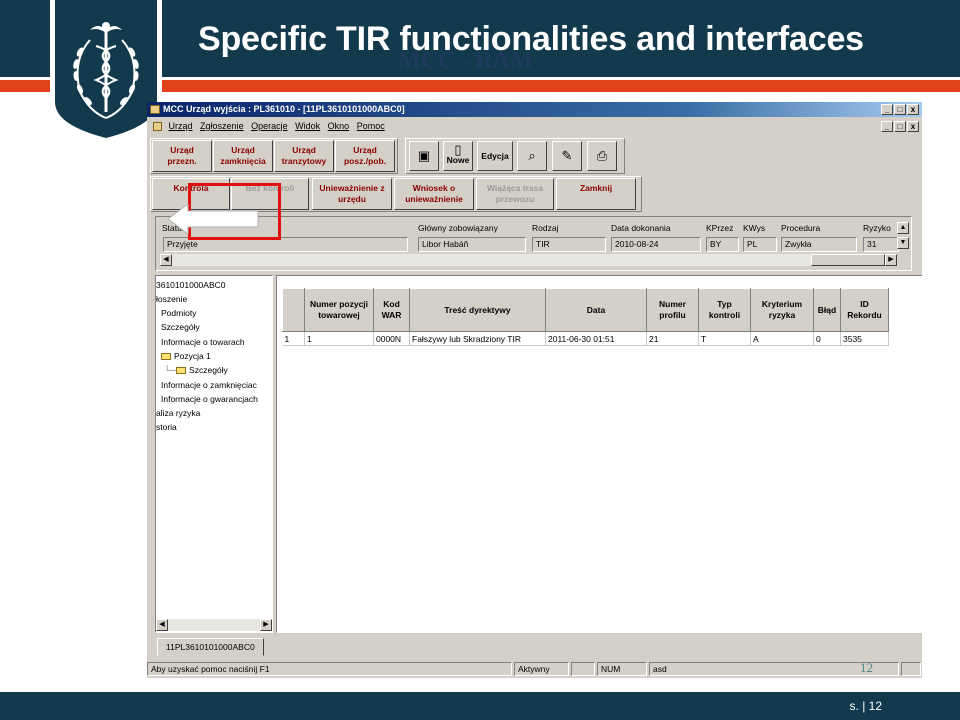 Image resolution: width=960 pixels, height=720 pixels. I want to click on monitor-icon: ▣, so click(424, 155).